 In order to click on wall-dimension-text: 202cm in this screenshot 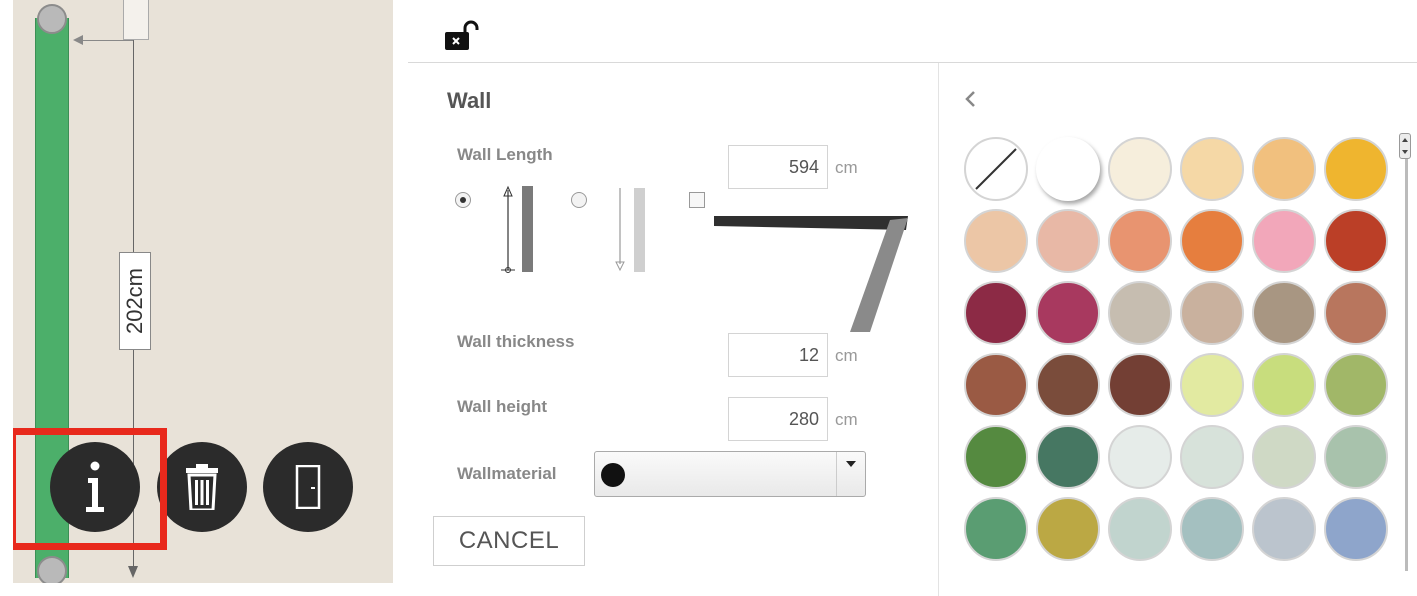, I will do `click(134, 301)`.